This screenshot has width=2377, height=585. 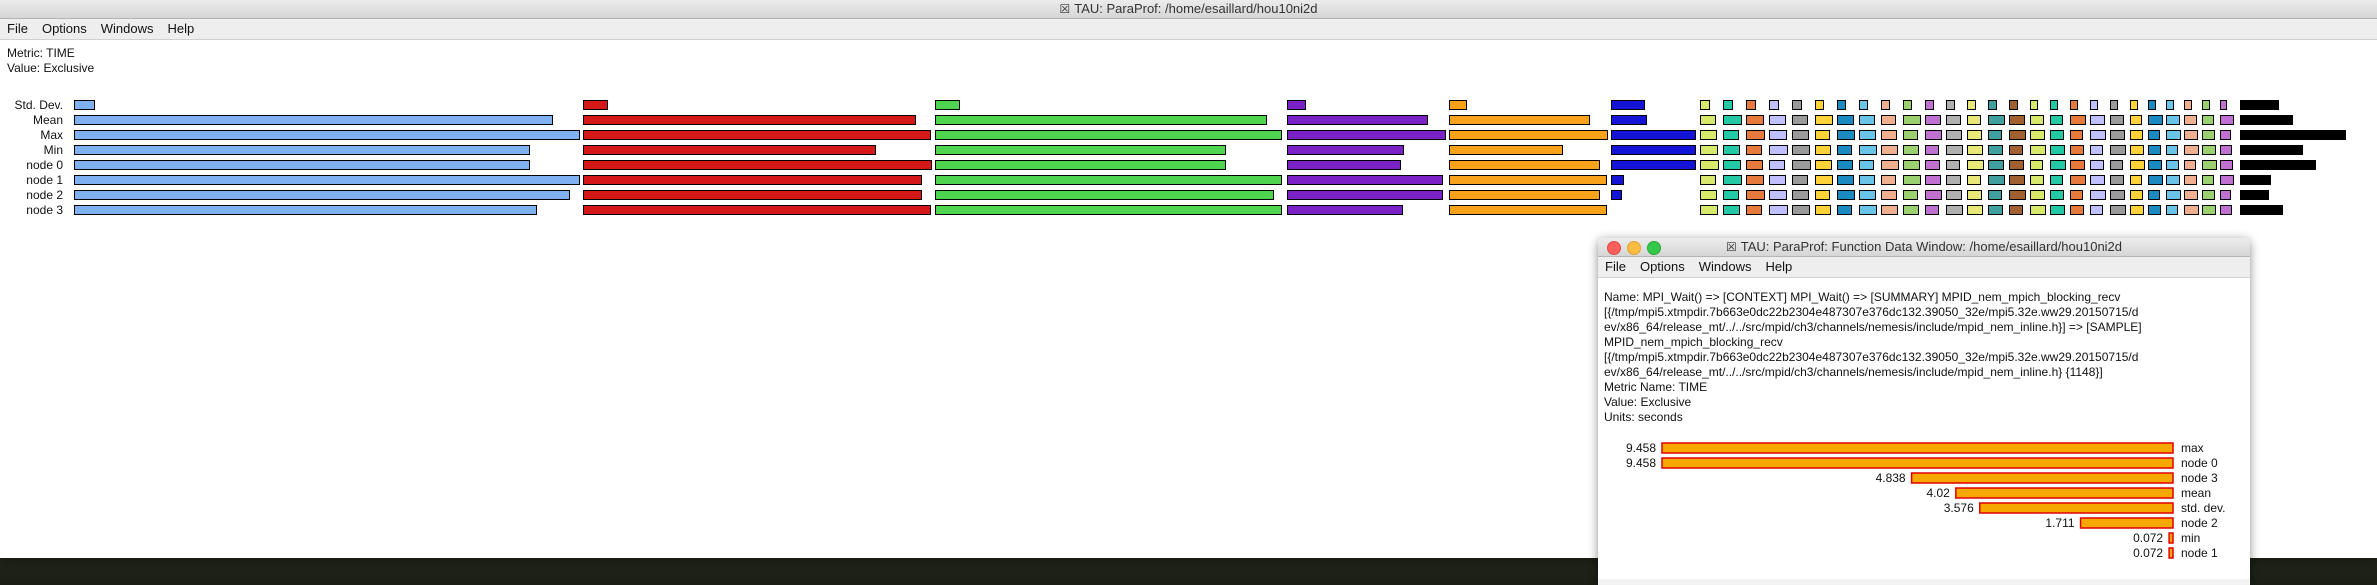 What do you see at coordinates (1779, 267) in the screenshot?
I see `fdw-menu-help: Help` at bounding box center [1779, 267].